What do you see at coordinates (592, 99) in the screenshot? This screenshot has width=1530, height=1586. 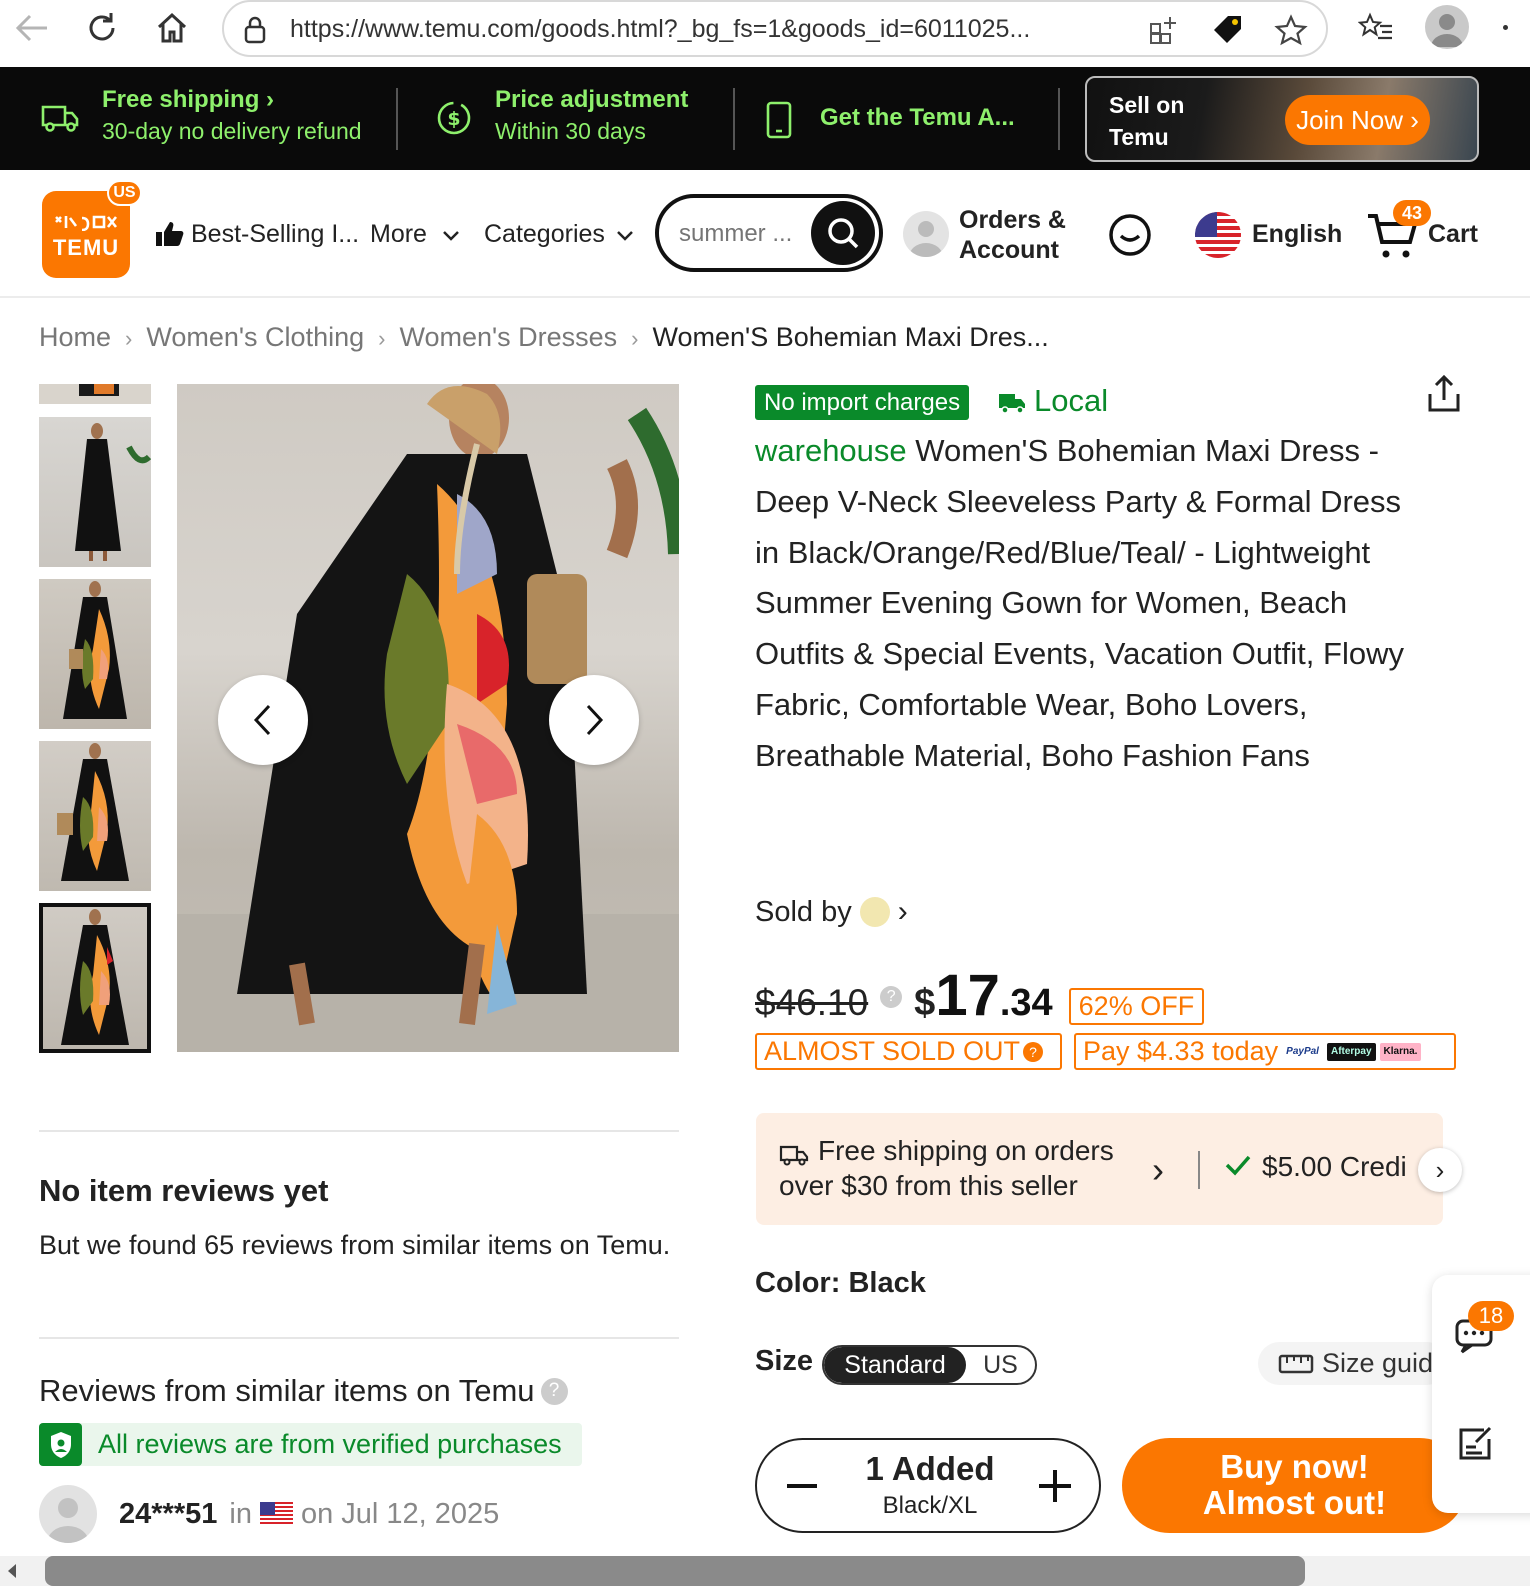 I see `price-adjustment-title: Price adjustment` at bounding box center [592, 99].